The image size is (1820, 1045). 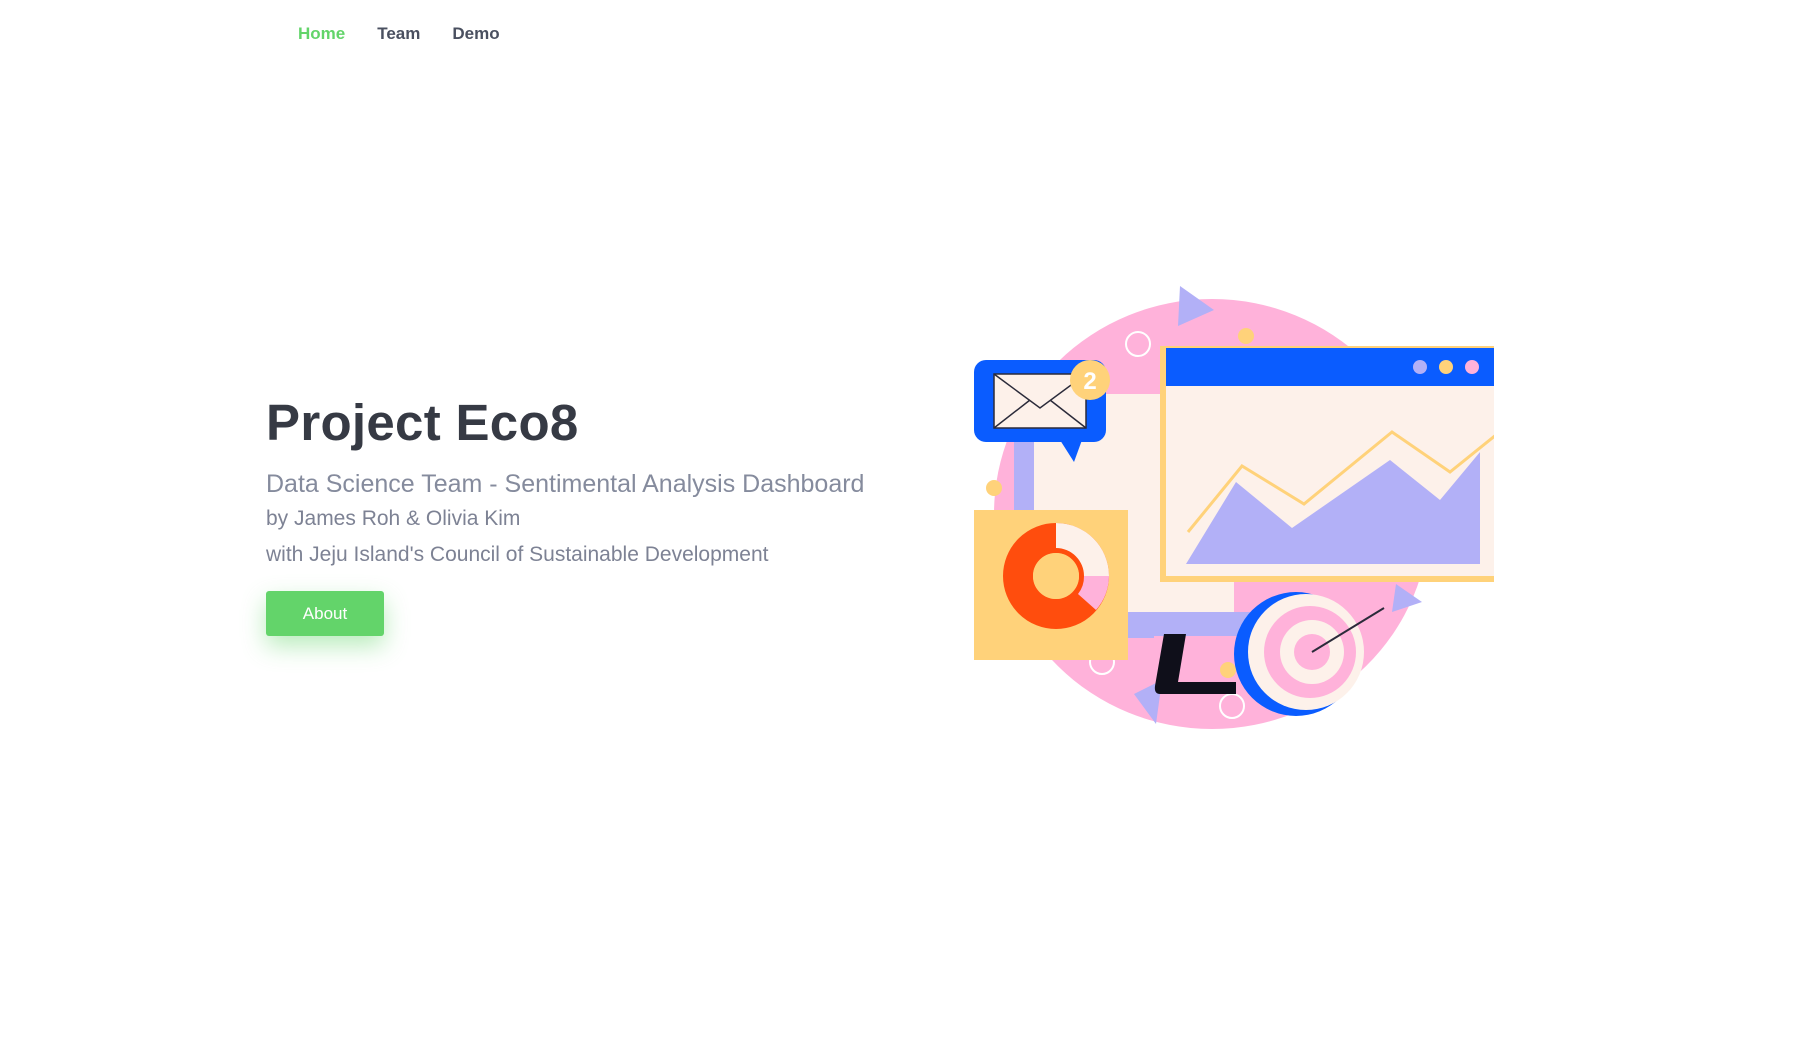 I want to click on page-title: Project Eco8, so click(x=422, y=422).